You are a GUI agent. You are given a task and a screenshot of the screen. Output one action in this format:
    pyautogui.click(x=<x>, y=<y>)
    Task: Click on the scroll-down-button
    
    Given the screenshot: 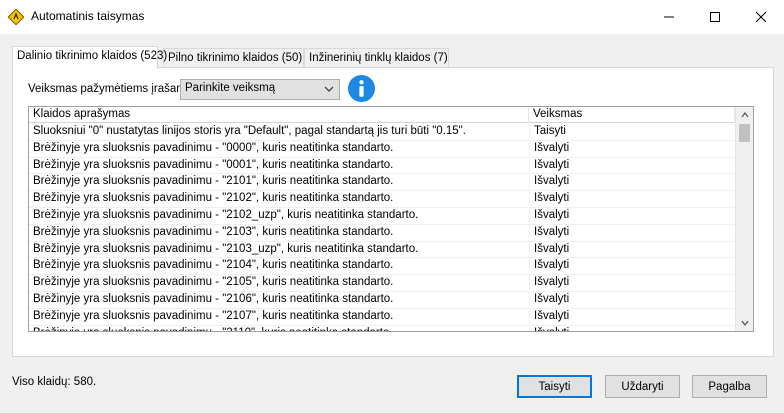 What is the action you would take?
    pyautogui.click(x=744, y=323)
    